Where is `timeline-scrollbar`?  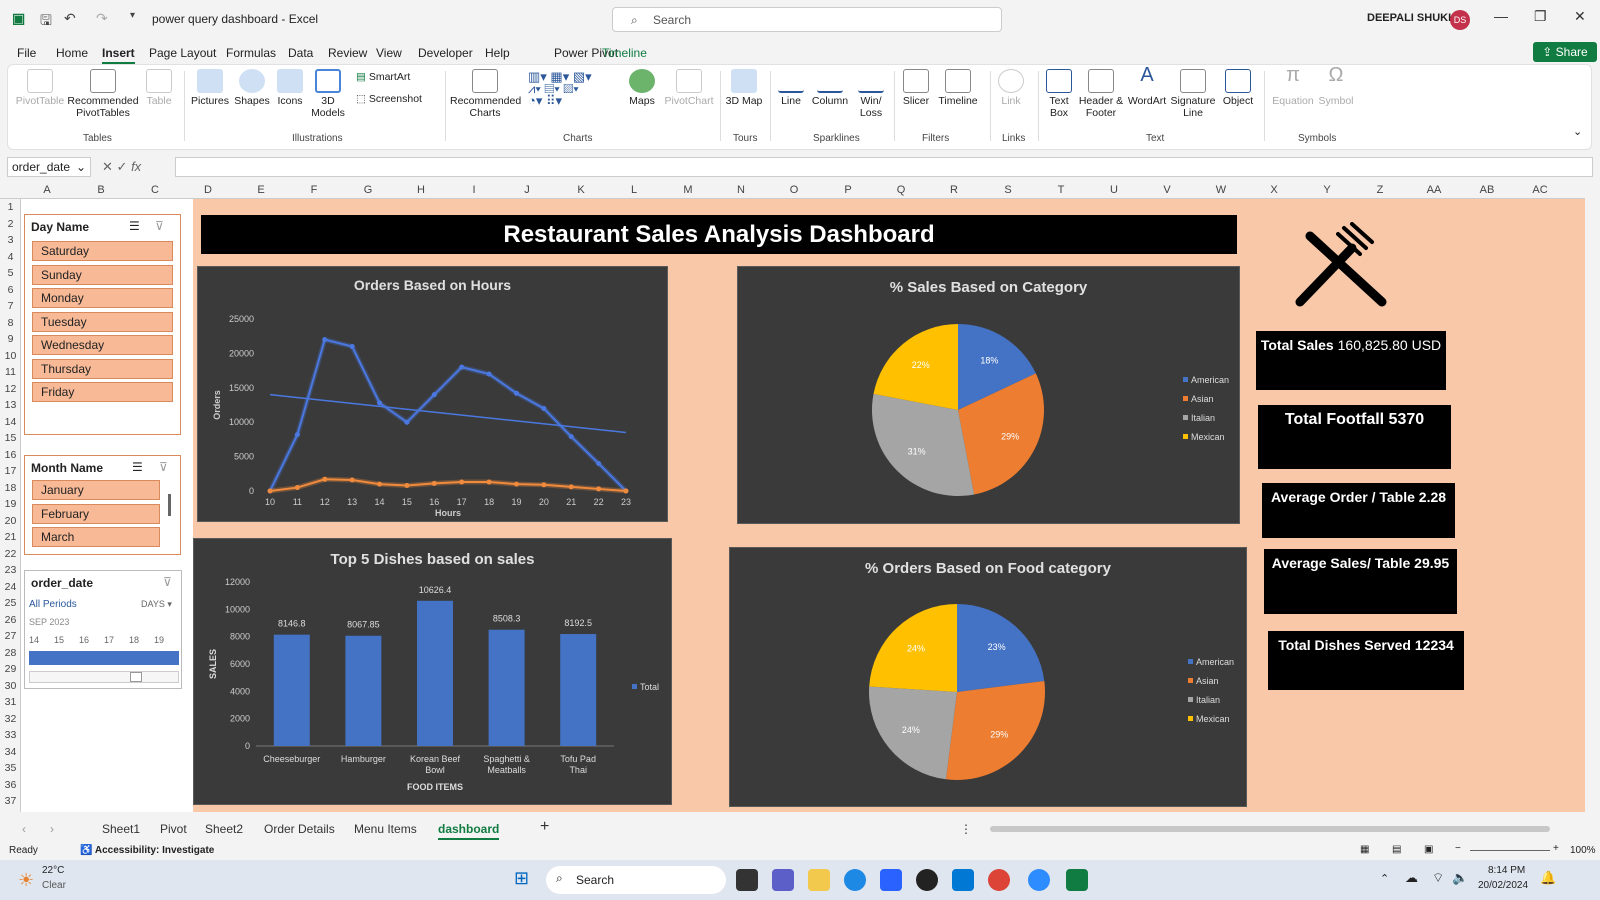 timeline-scrollbar is located at coordinates (104, 677).